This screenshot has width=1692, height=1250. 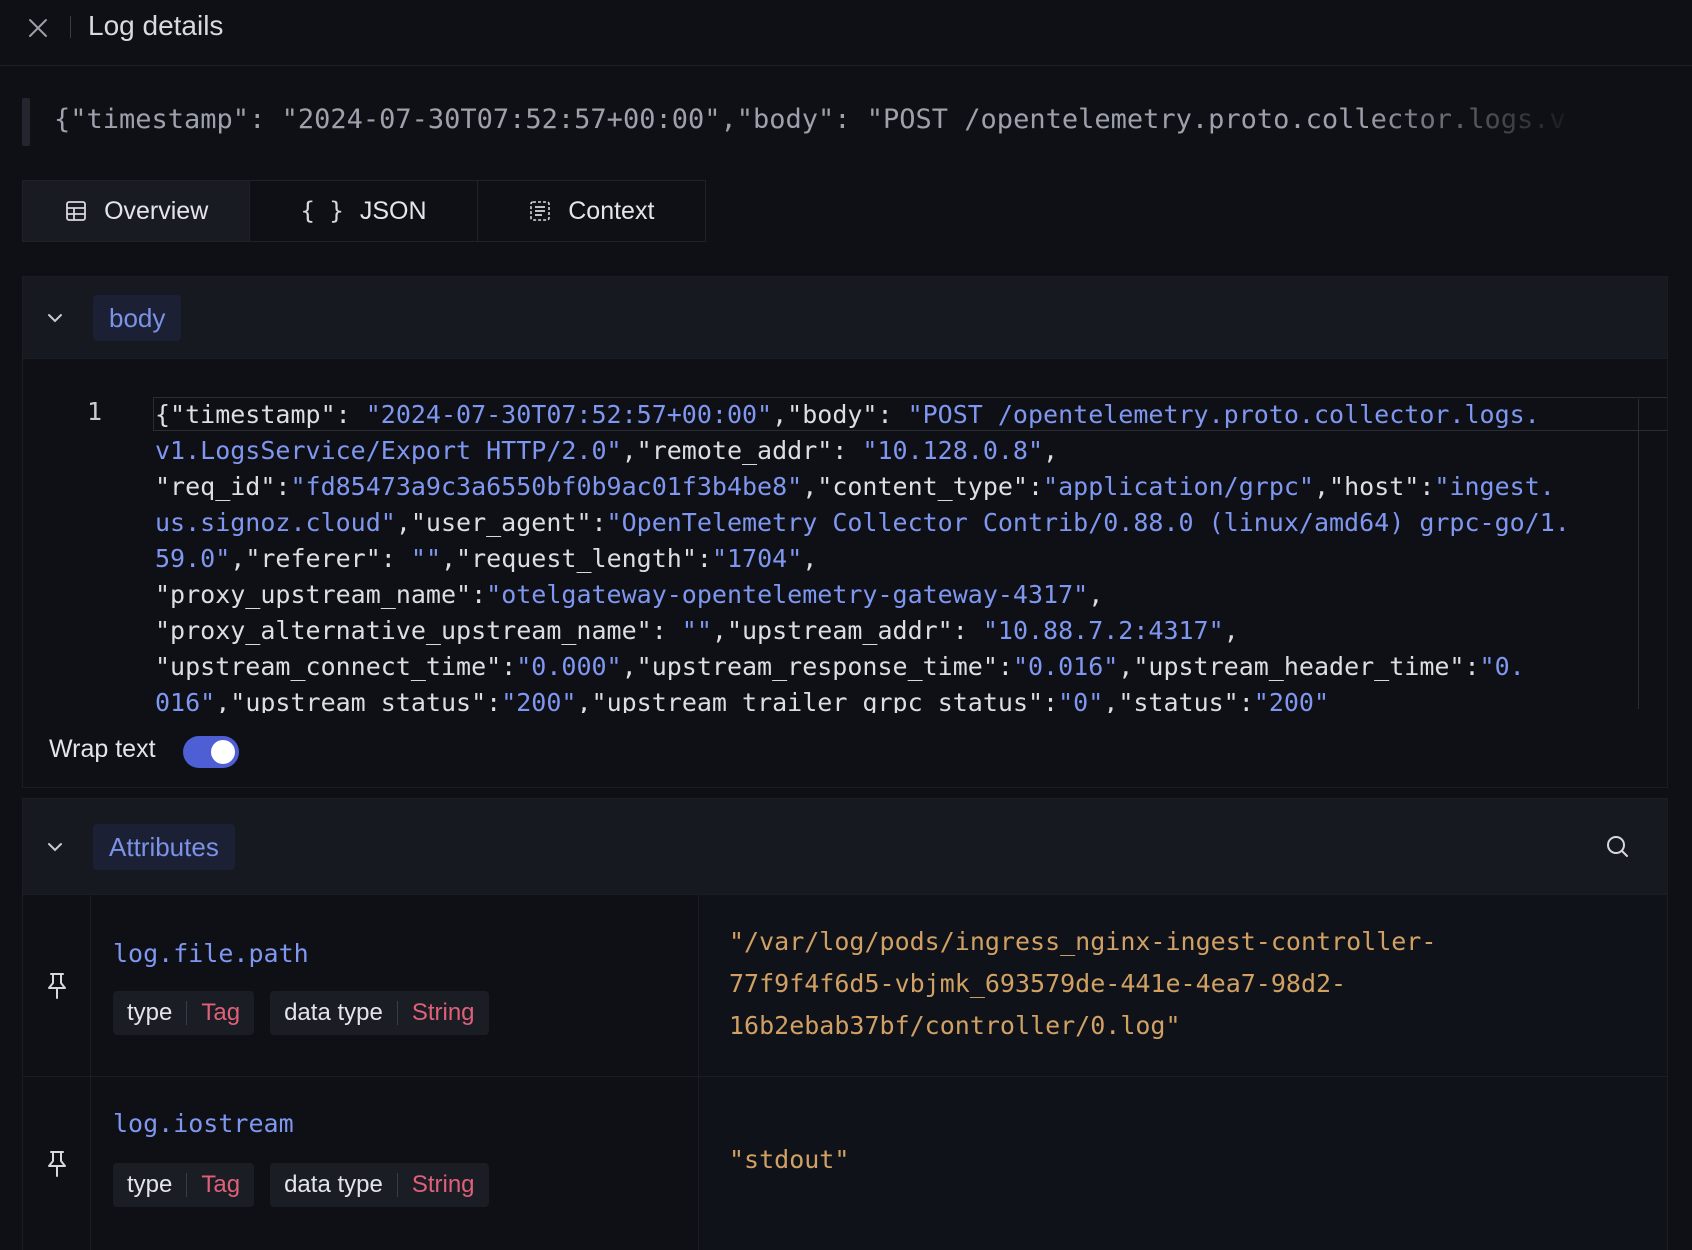 What do you see at coordinates (1492, 122) in the screenshot?
I see `raw-log-fade` at bounding box center [1492, 122].